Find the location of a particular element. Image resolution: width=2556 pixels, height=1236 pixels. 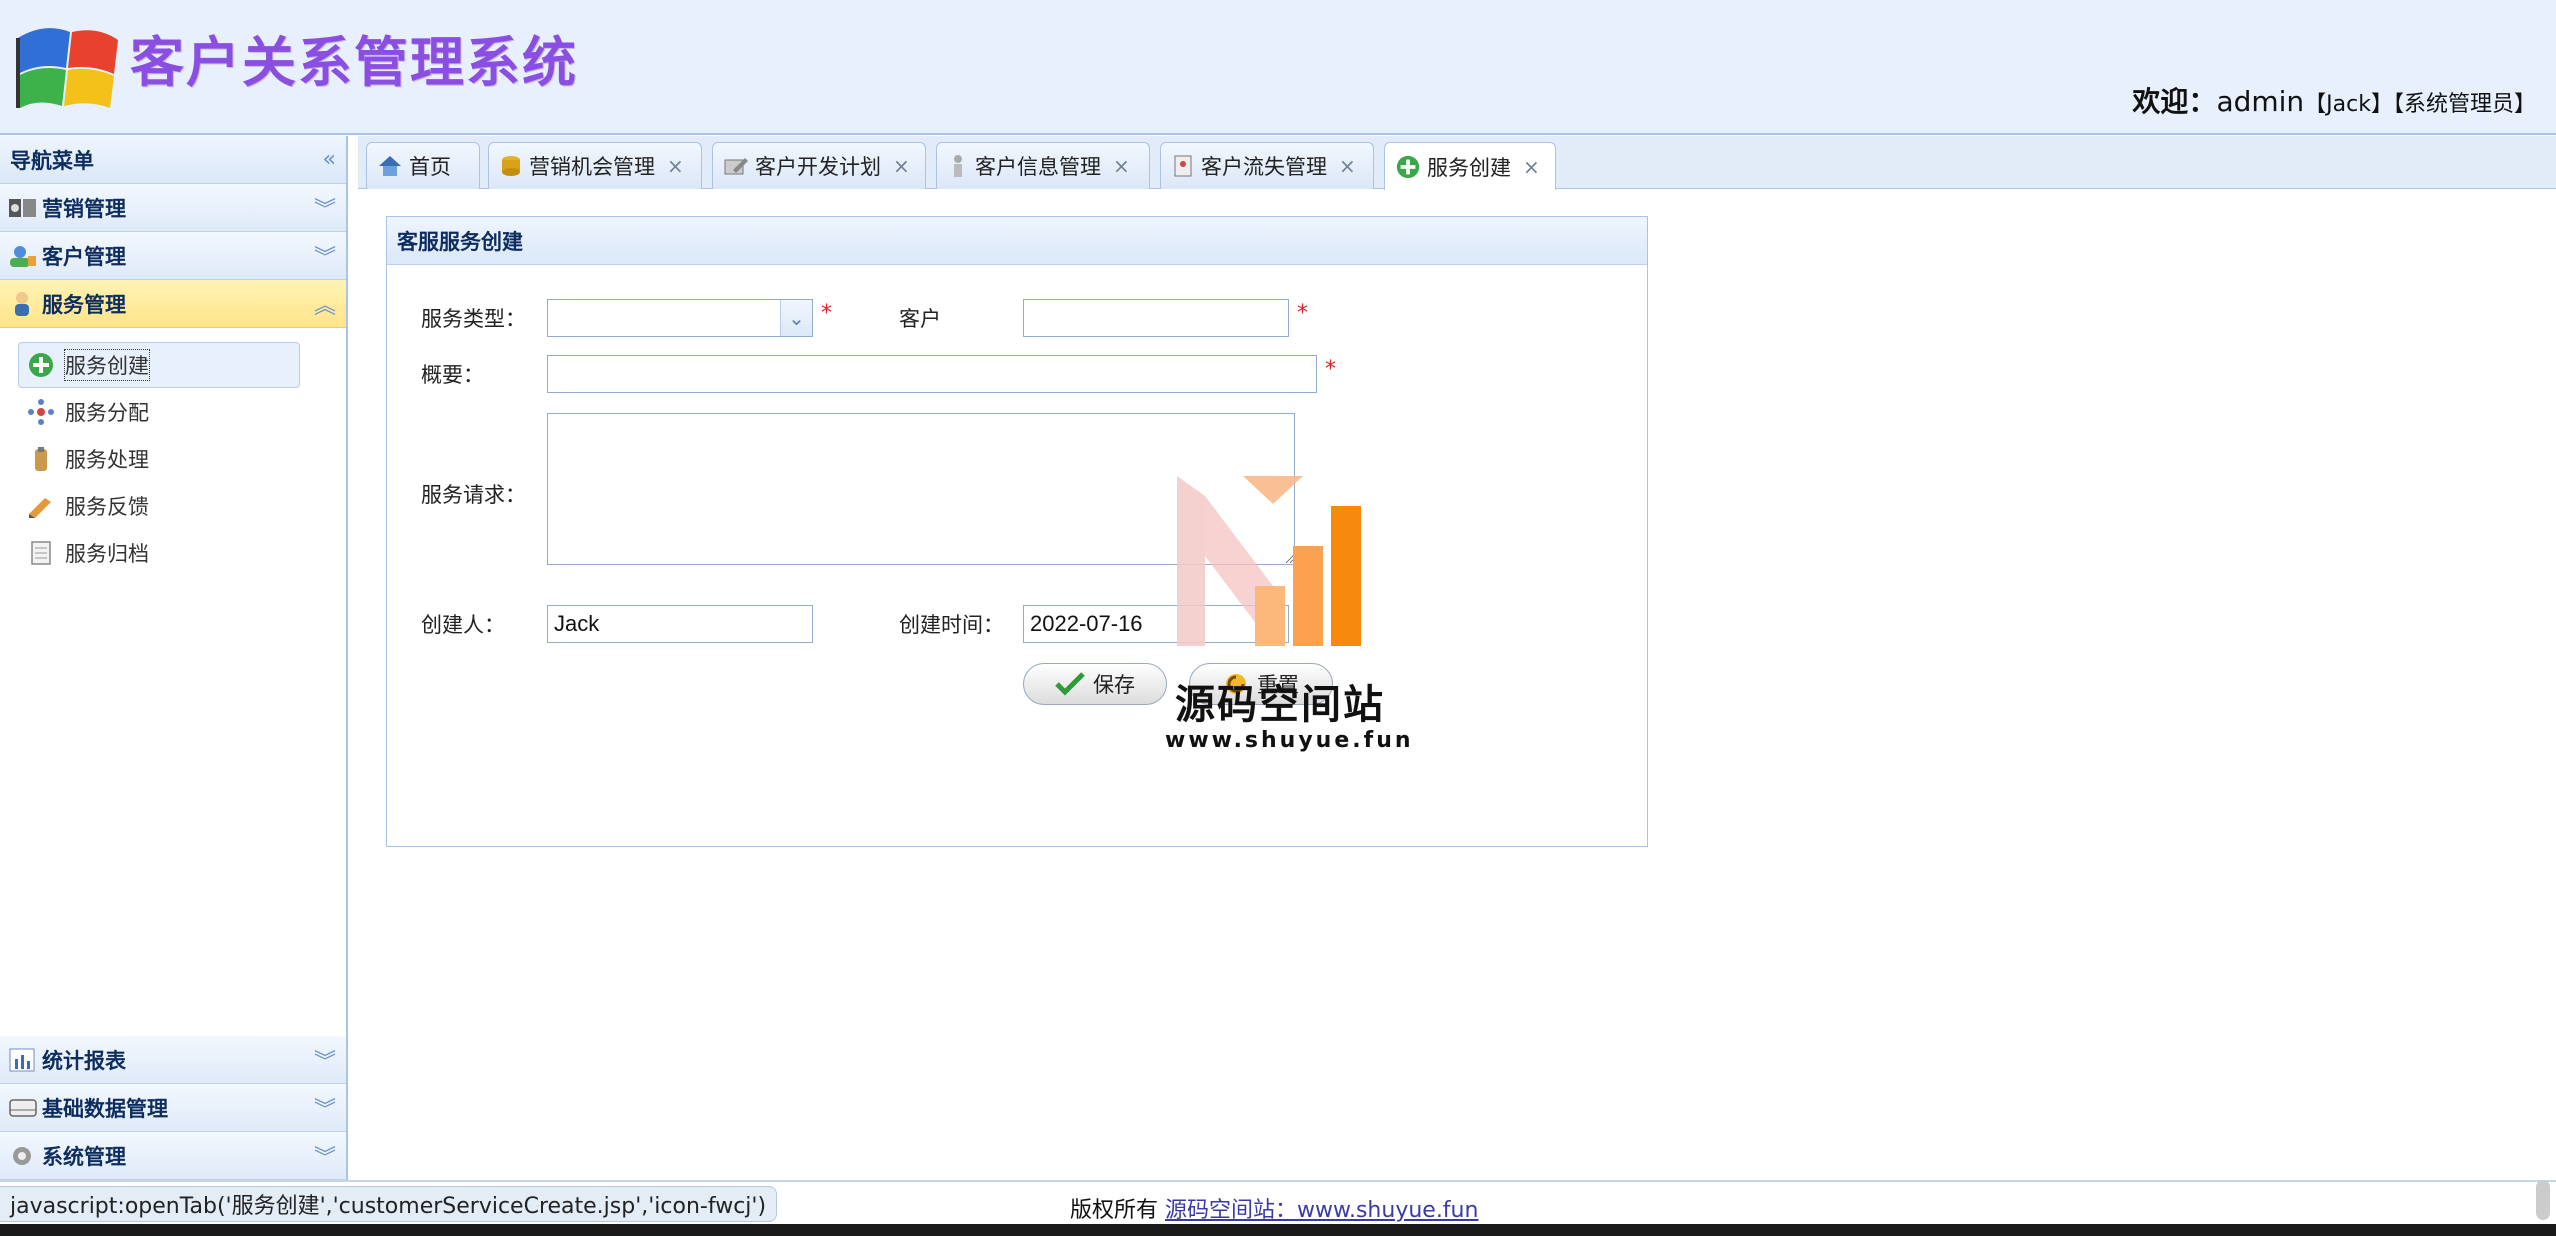

app-title: 客户关系管理系统 is located at coordinates (354, 62).